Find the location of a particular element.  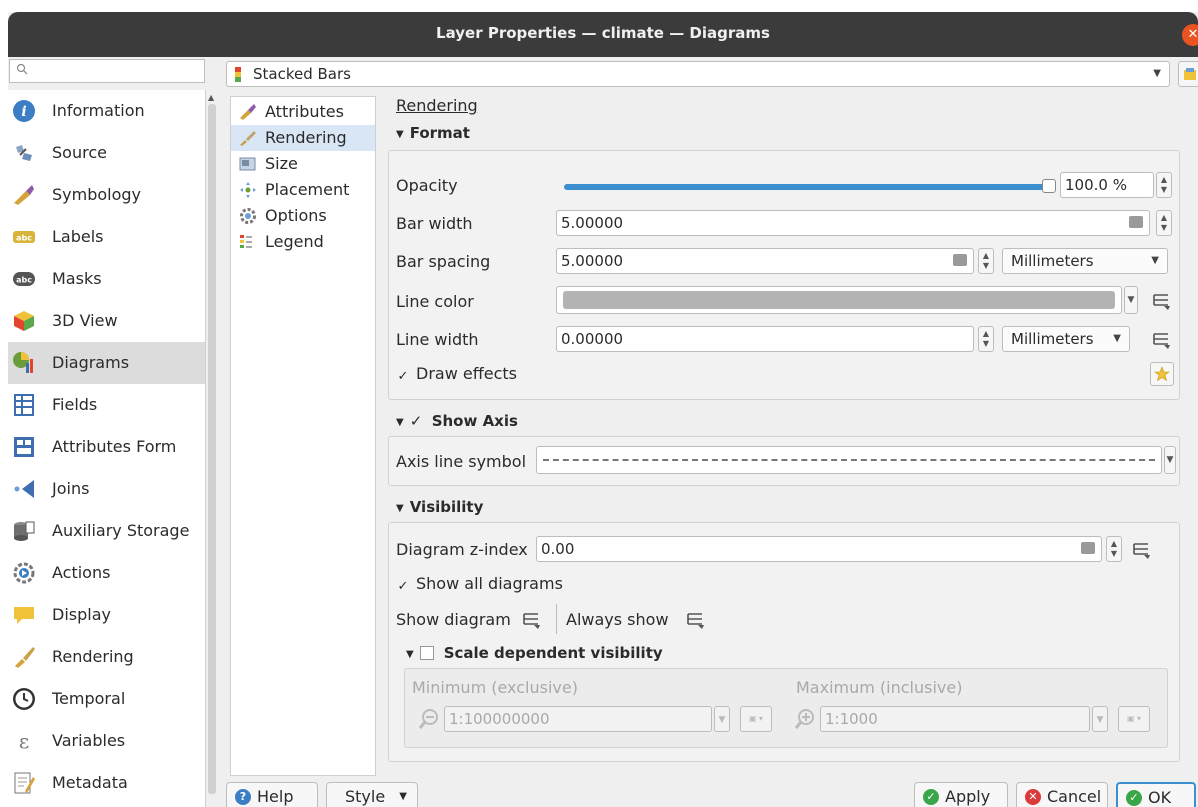

line-color-button is located at coordinates (839, 300).